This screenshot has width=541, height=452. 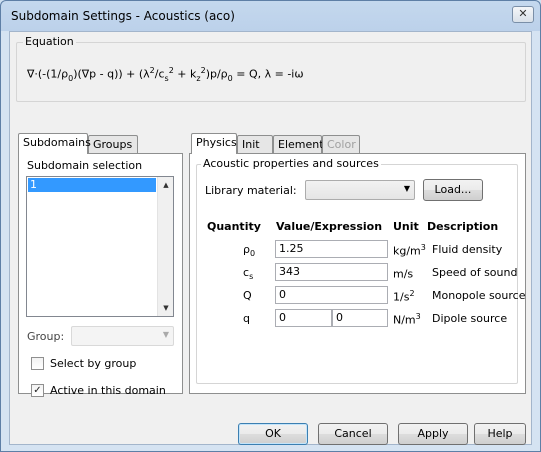 I want to click on apply-button: Apply, so click(x=433, y=434).